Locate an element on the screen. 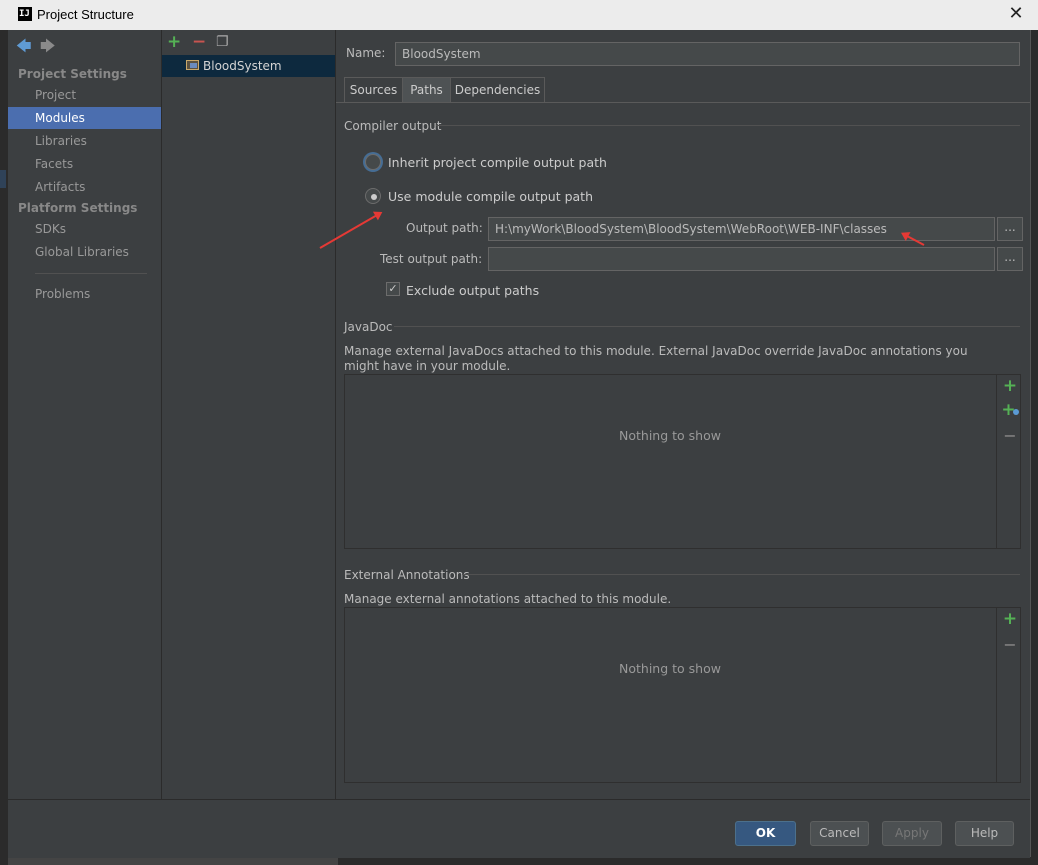  annotations-add-icon: + is located at coordinates (1010, 619).